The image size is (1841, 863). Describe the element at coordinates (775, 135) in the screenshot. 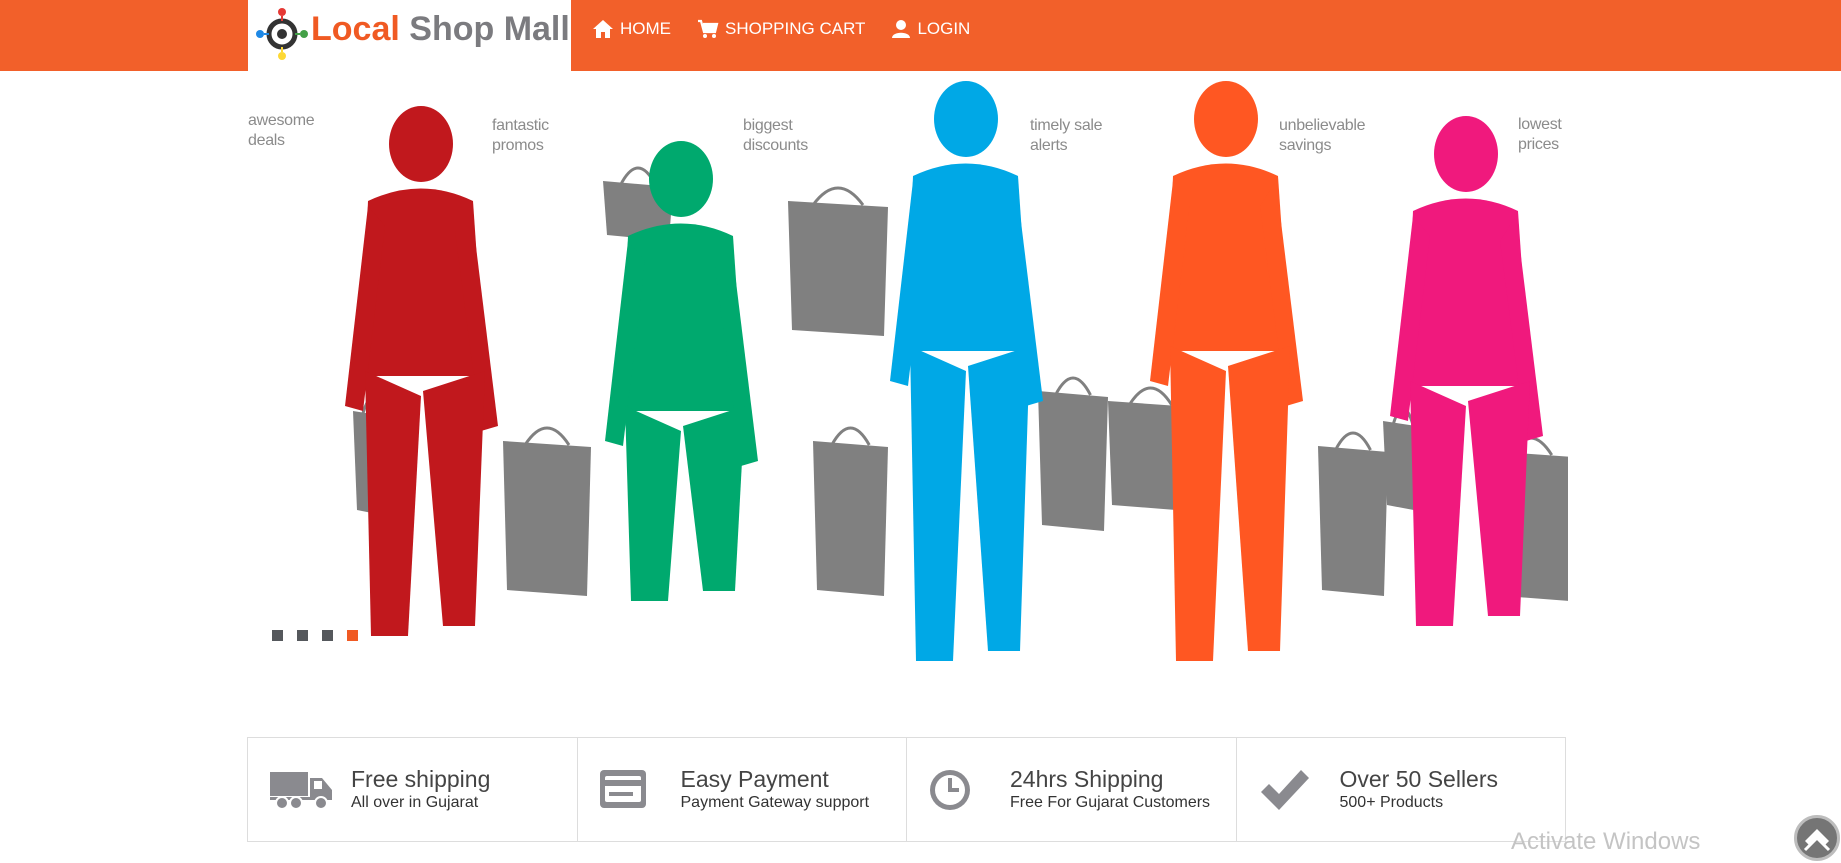

I see `tagline-biggest-discounts: biggest discounts` at that location.